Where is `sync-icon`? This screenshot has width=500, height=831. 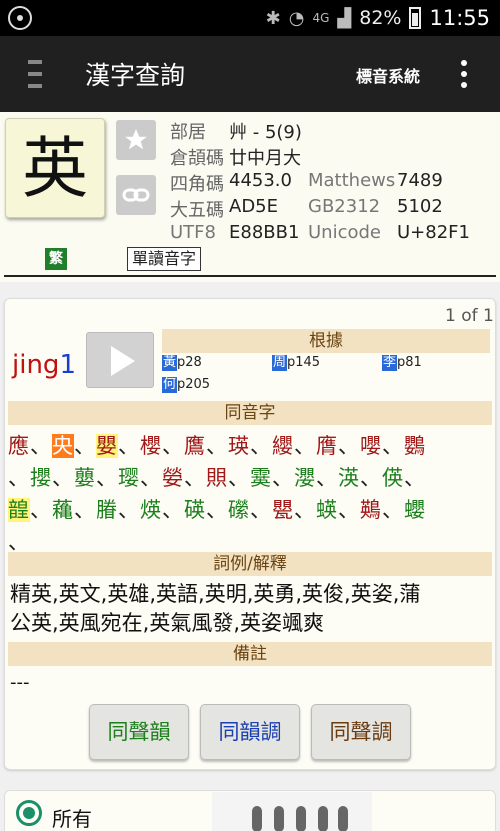
sync-icon is located at coordinates (20, 18).